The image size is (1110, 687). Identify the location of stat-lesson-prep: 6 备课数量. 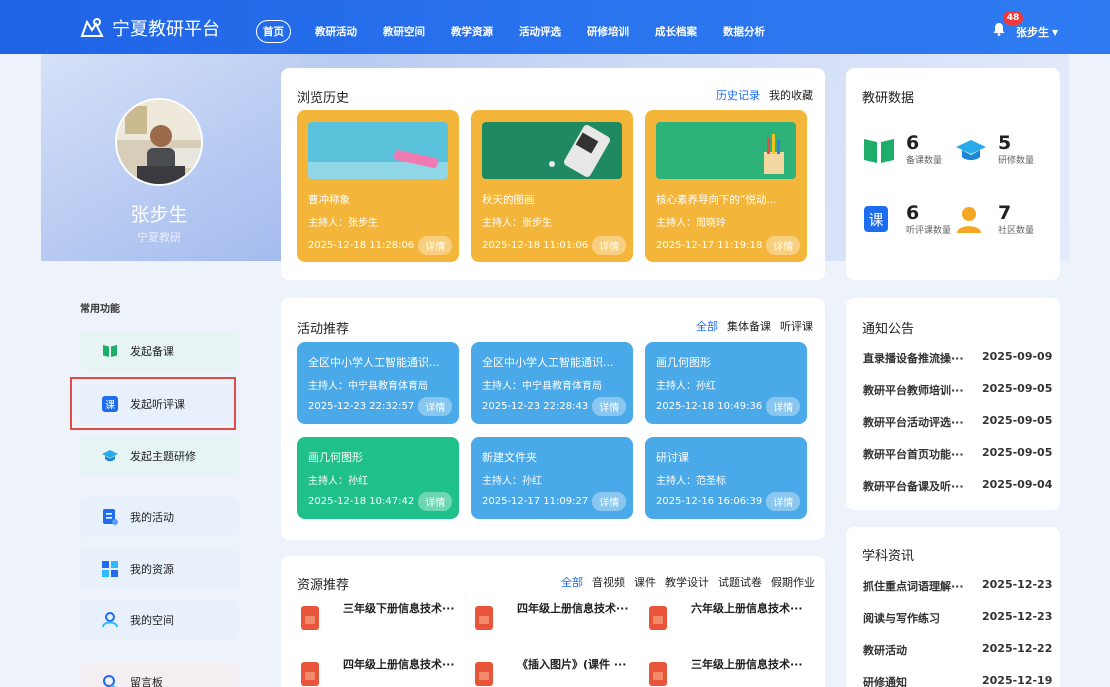
(902, 149).